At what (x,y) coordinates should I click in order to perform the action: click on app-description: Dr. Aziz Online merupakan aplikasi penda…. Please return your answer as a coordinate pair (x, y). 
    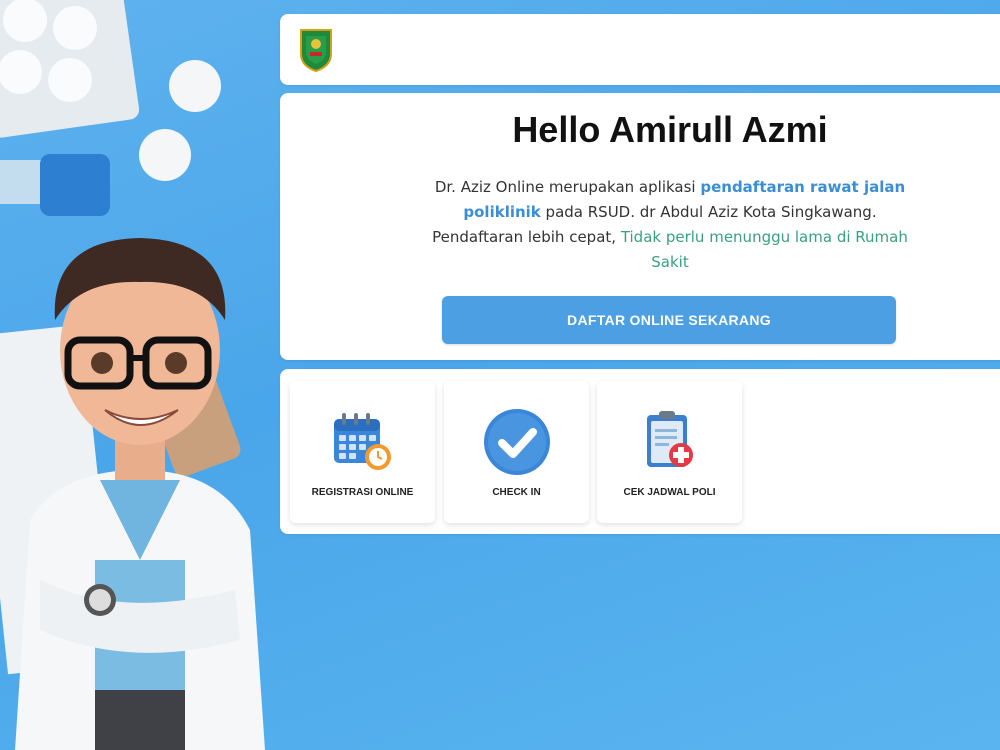
    Looking at the image, I should click on (670, 225).